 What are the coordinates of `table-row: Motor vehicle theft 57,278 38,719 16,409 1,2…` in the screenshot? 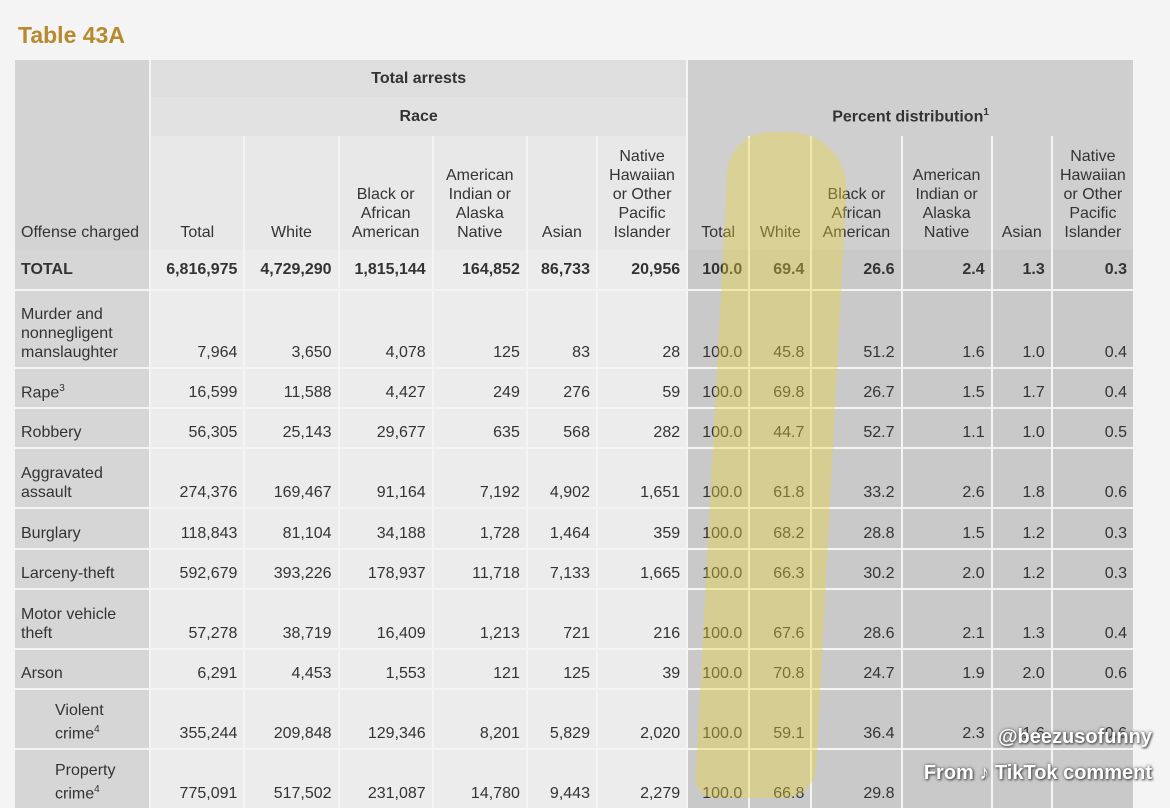 It's located at (574, 619).